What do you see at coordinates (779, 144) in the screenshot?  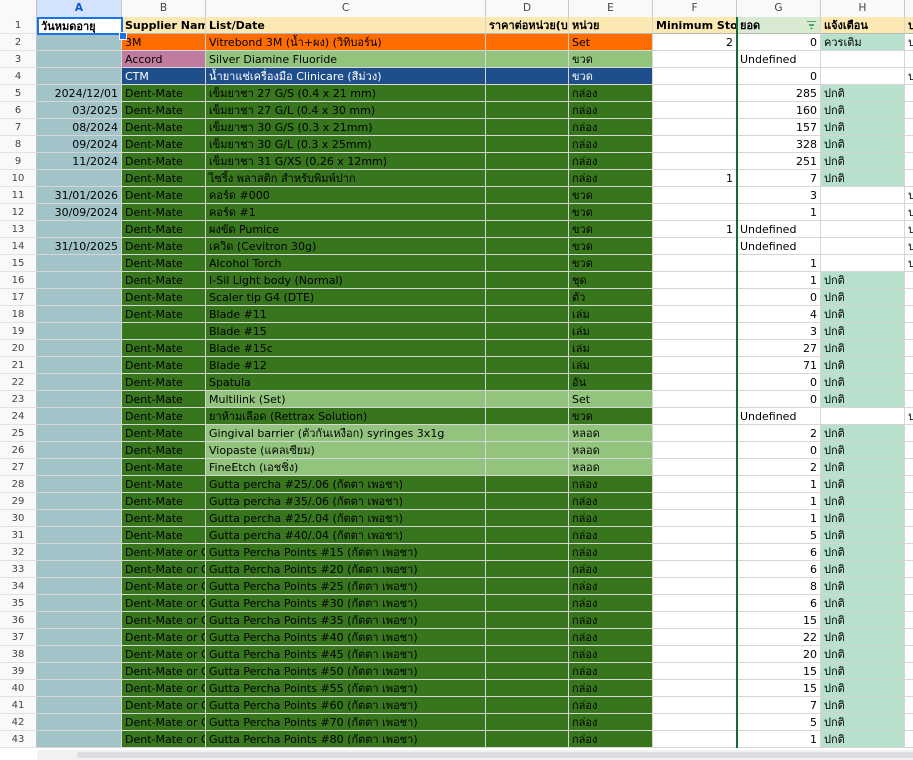 I see `cell-g: 328` at bounding box center [779, 144].